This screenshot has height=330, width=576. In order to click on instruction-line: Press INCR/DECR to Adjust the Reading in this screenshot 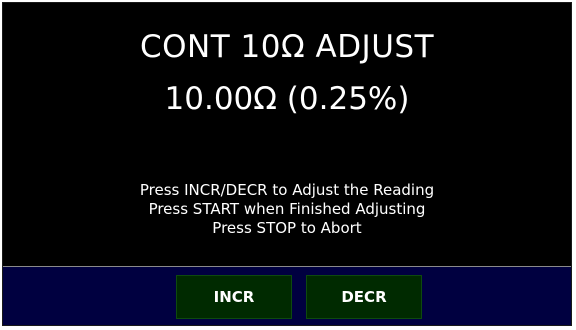, I will do `click(287, 190)`.